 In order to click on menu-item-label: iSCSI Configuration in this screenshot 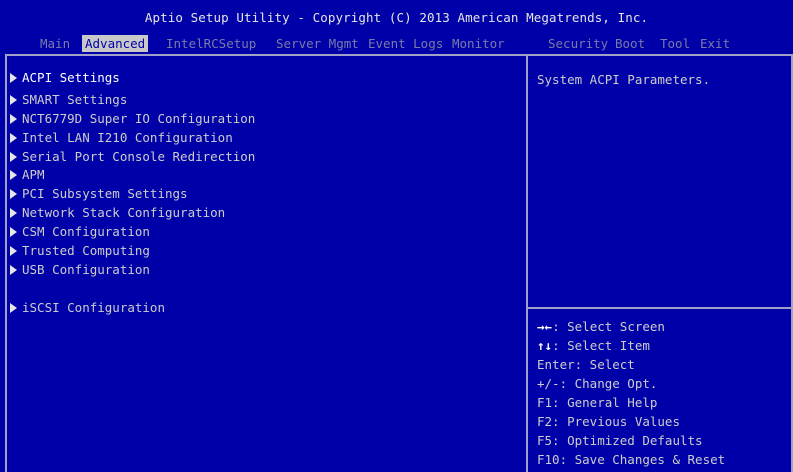, I will do `click(93, 307)`.